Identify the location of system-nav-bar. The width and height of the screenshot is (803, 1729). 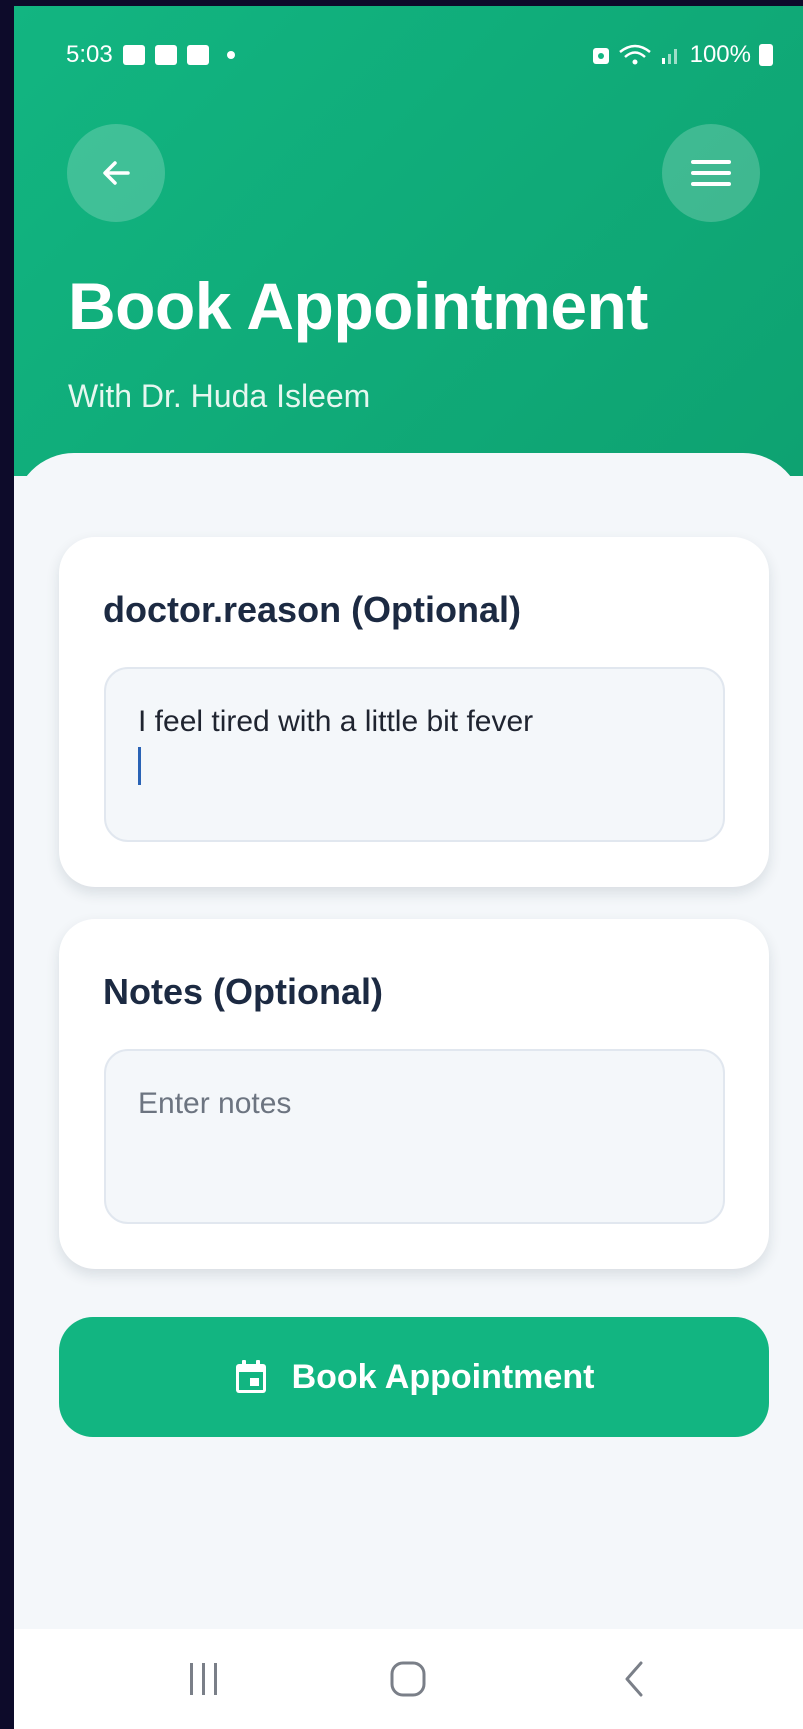
(408, 1679).